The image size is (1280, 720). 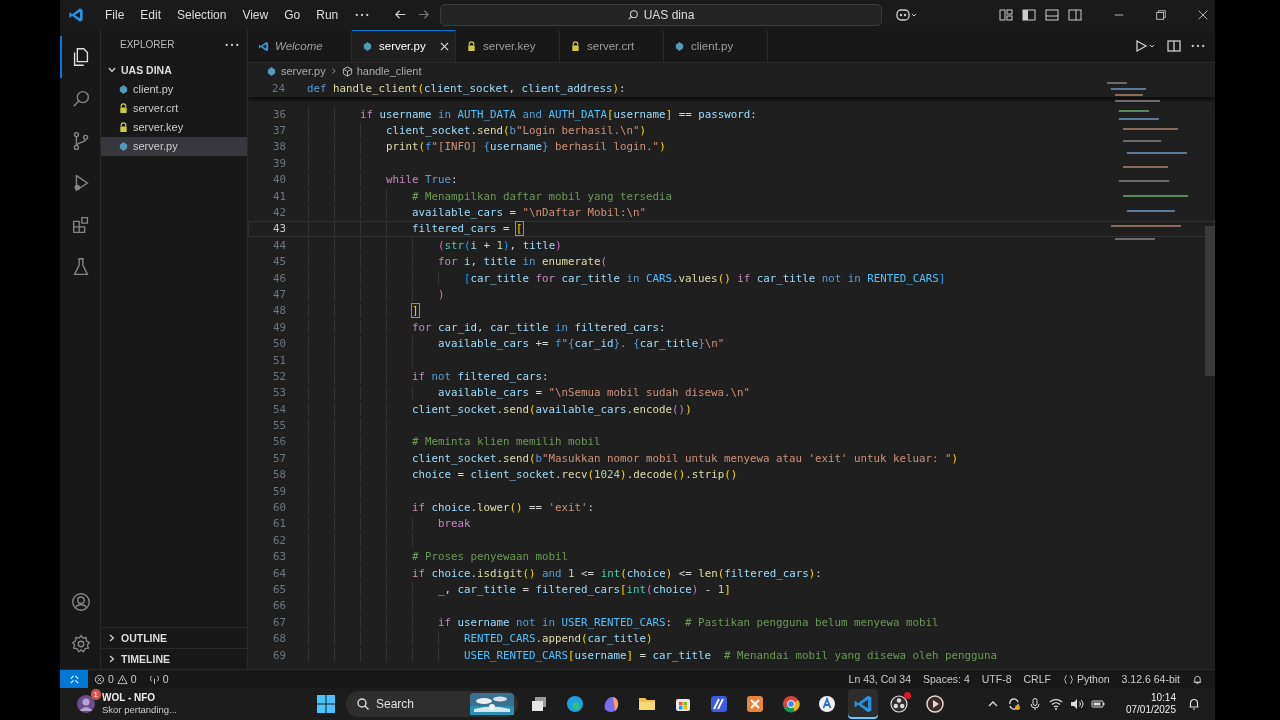 I want to click on section-header: OUTLINE, so click(x=174, y=638).